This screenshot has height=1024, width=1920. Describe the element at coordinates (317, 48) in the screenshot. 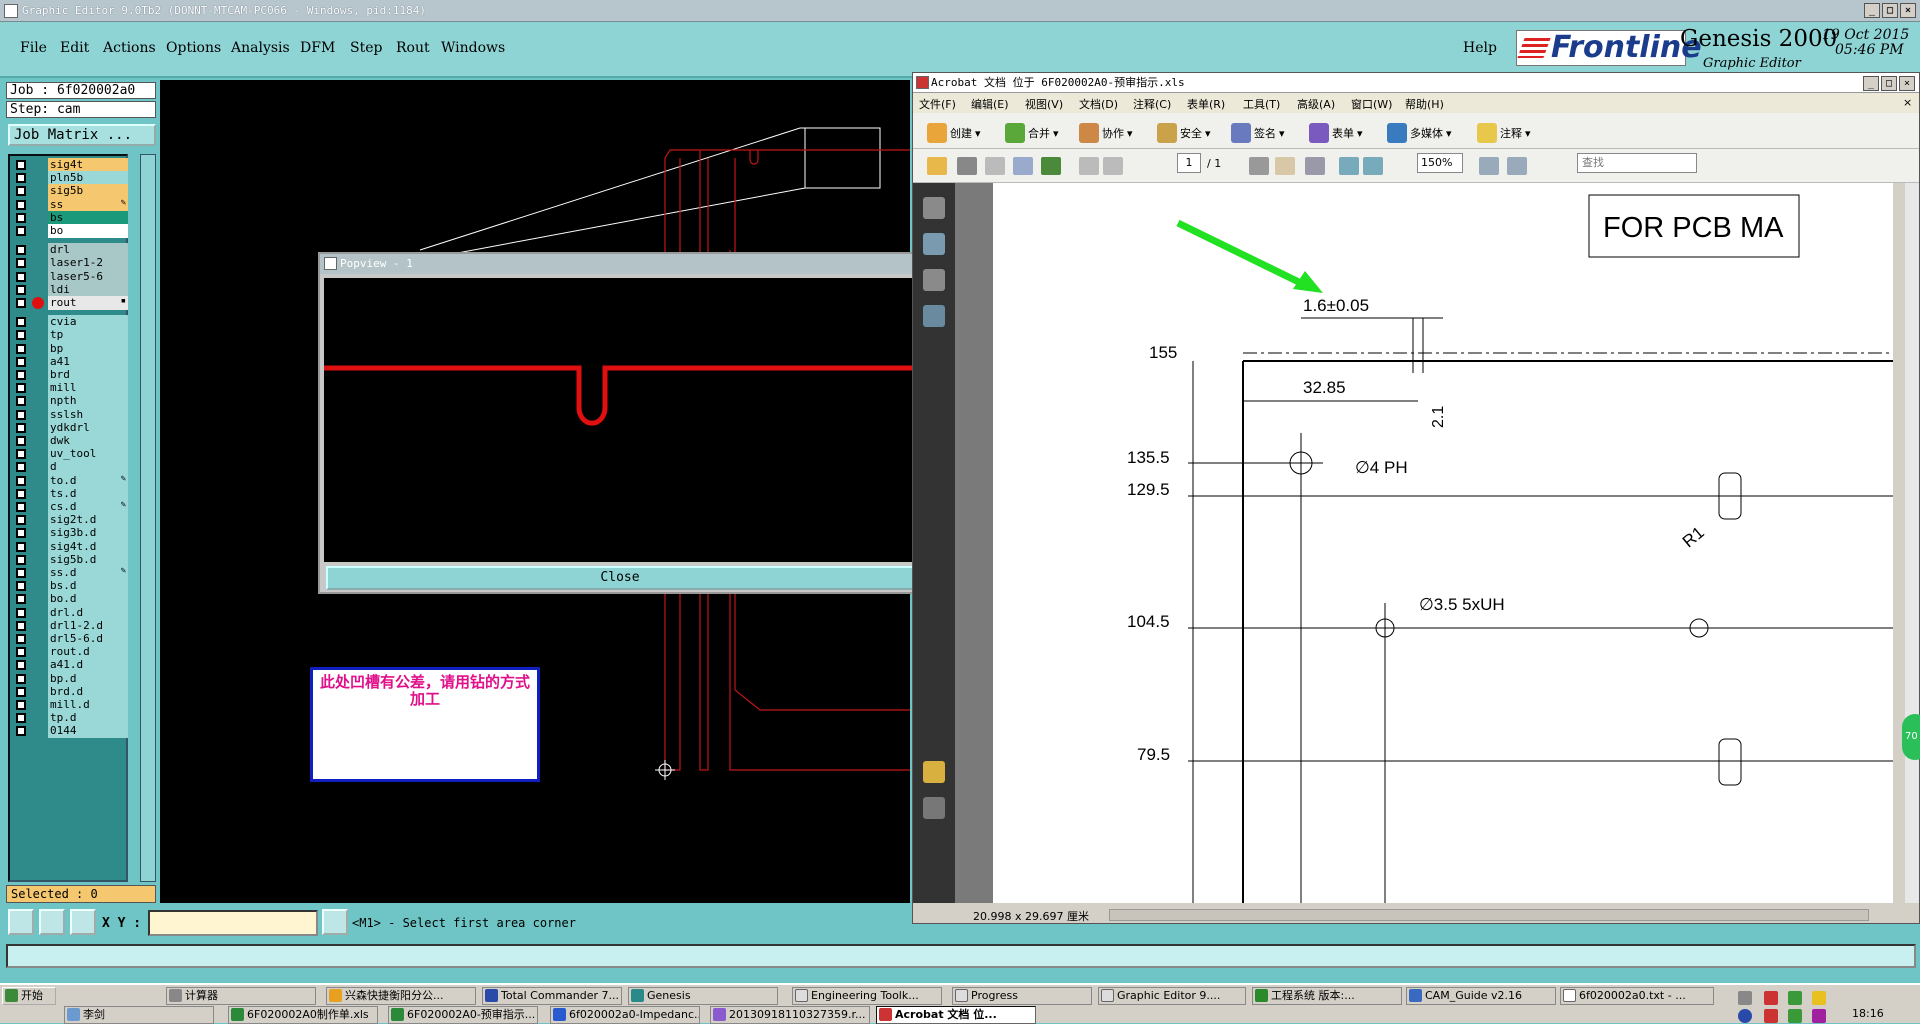

I see `menu-dfm: DFM` at that location.